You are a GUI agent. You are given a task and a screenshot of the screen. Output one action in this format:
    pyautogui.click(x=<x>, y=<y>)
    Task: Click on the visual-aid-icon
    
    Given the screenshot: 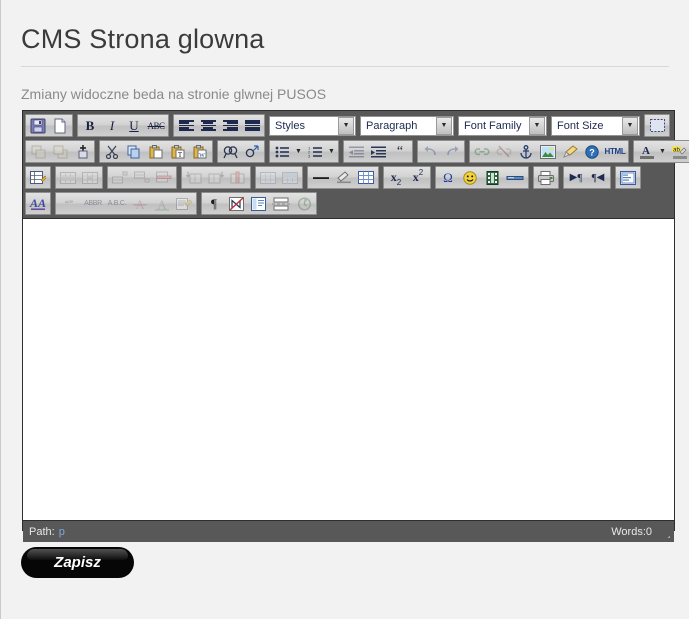 What is the action you would take?
    pyautogui.click(x=366, y=177)
    